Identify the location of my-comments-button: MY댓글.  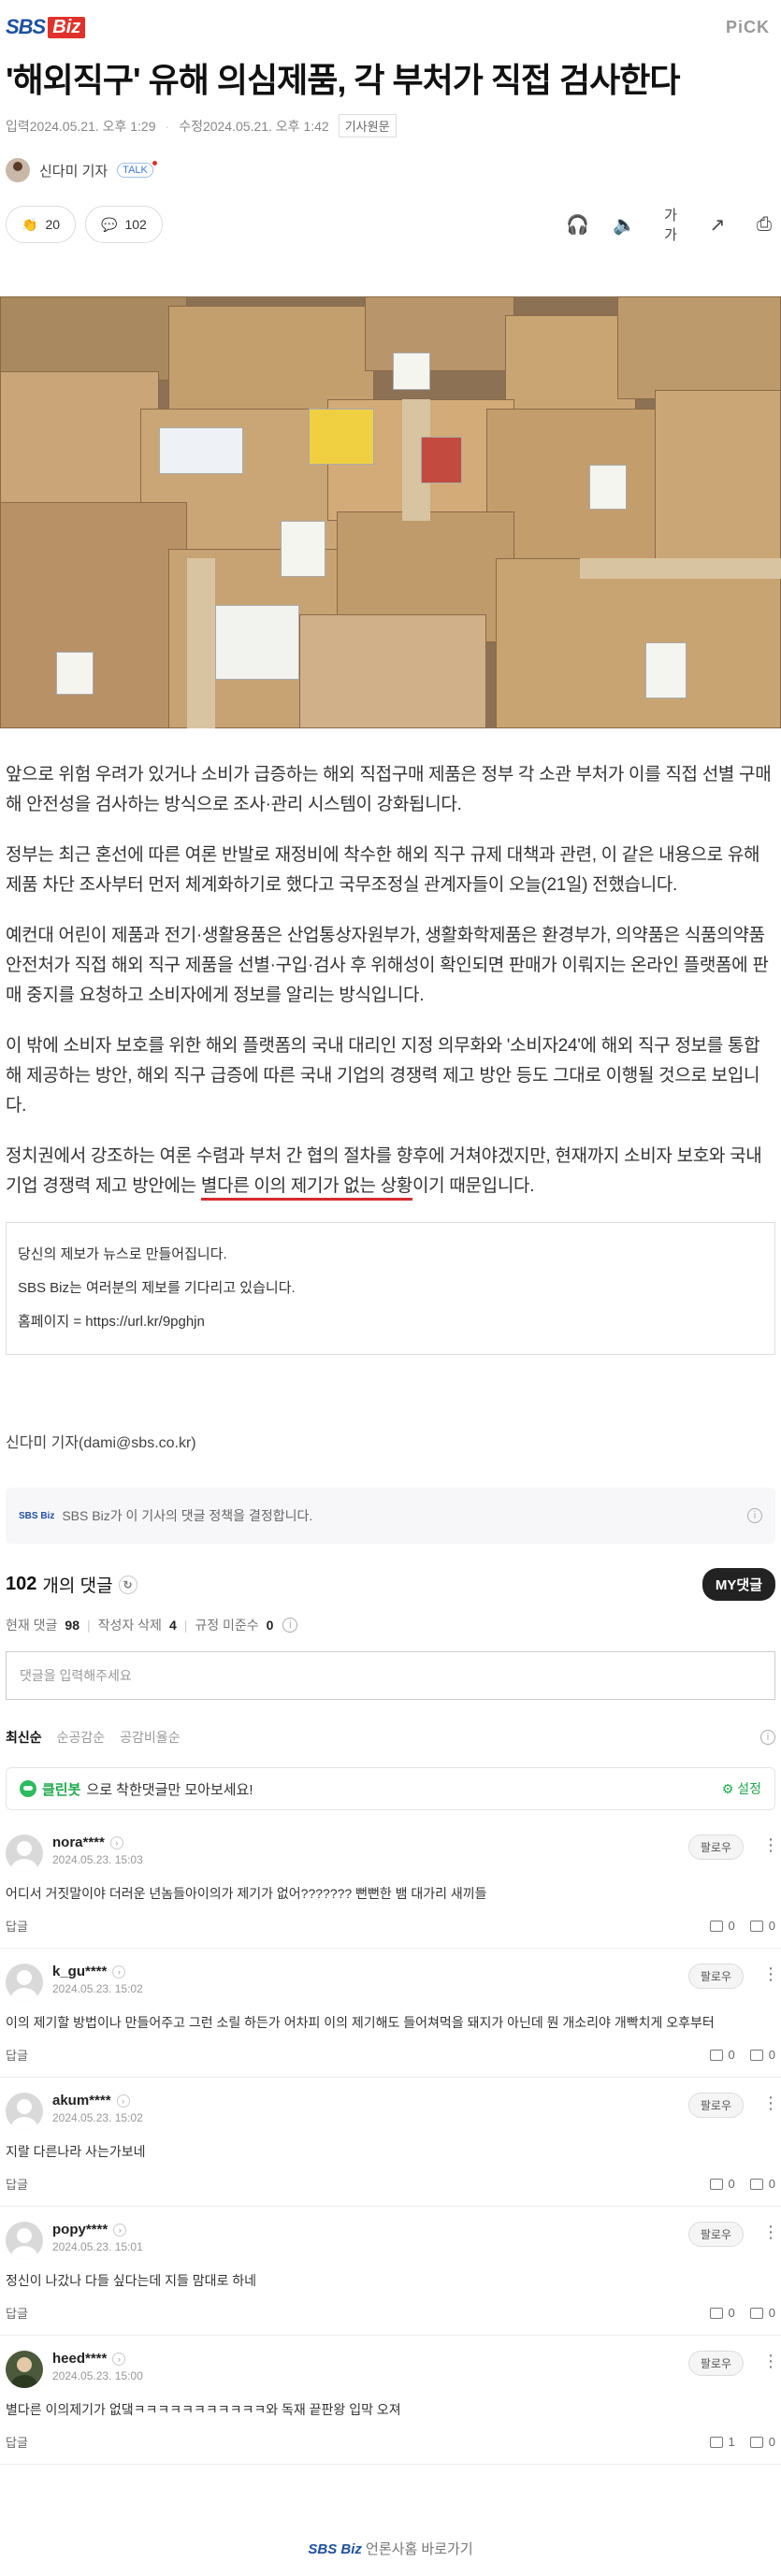
(738, 1585).